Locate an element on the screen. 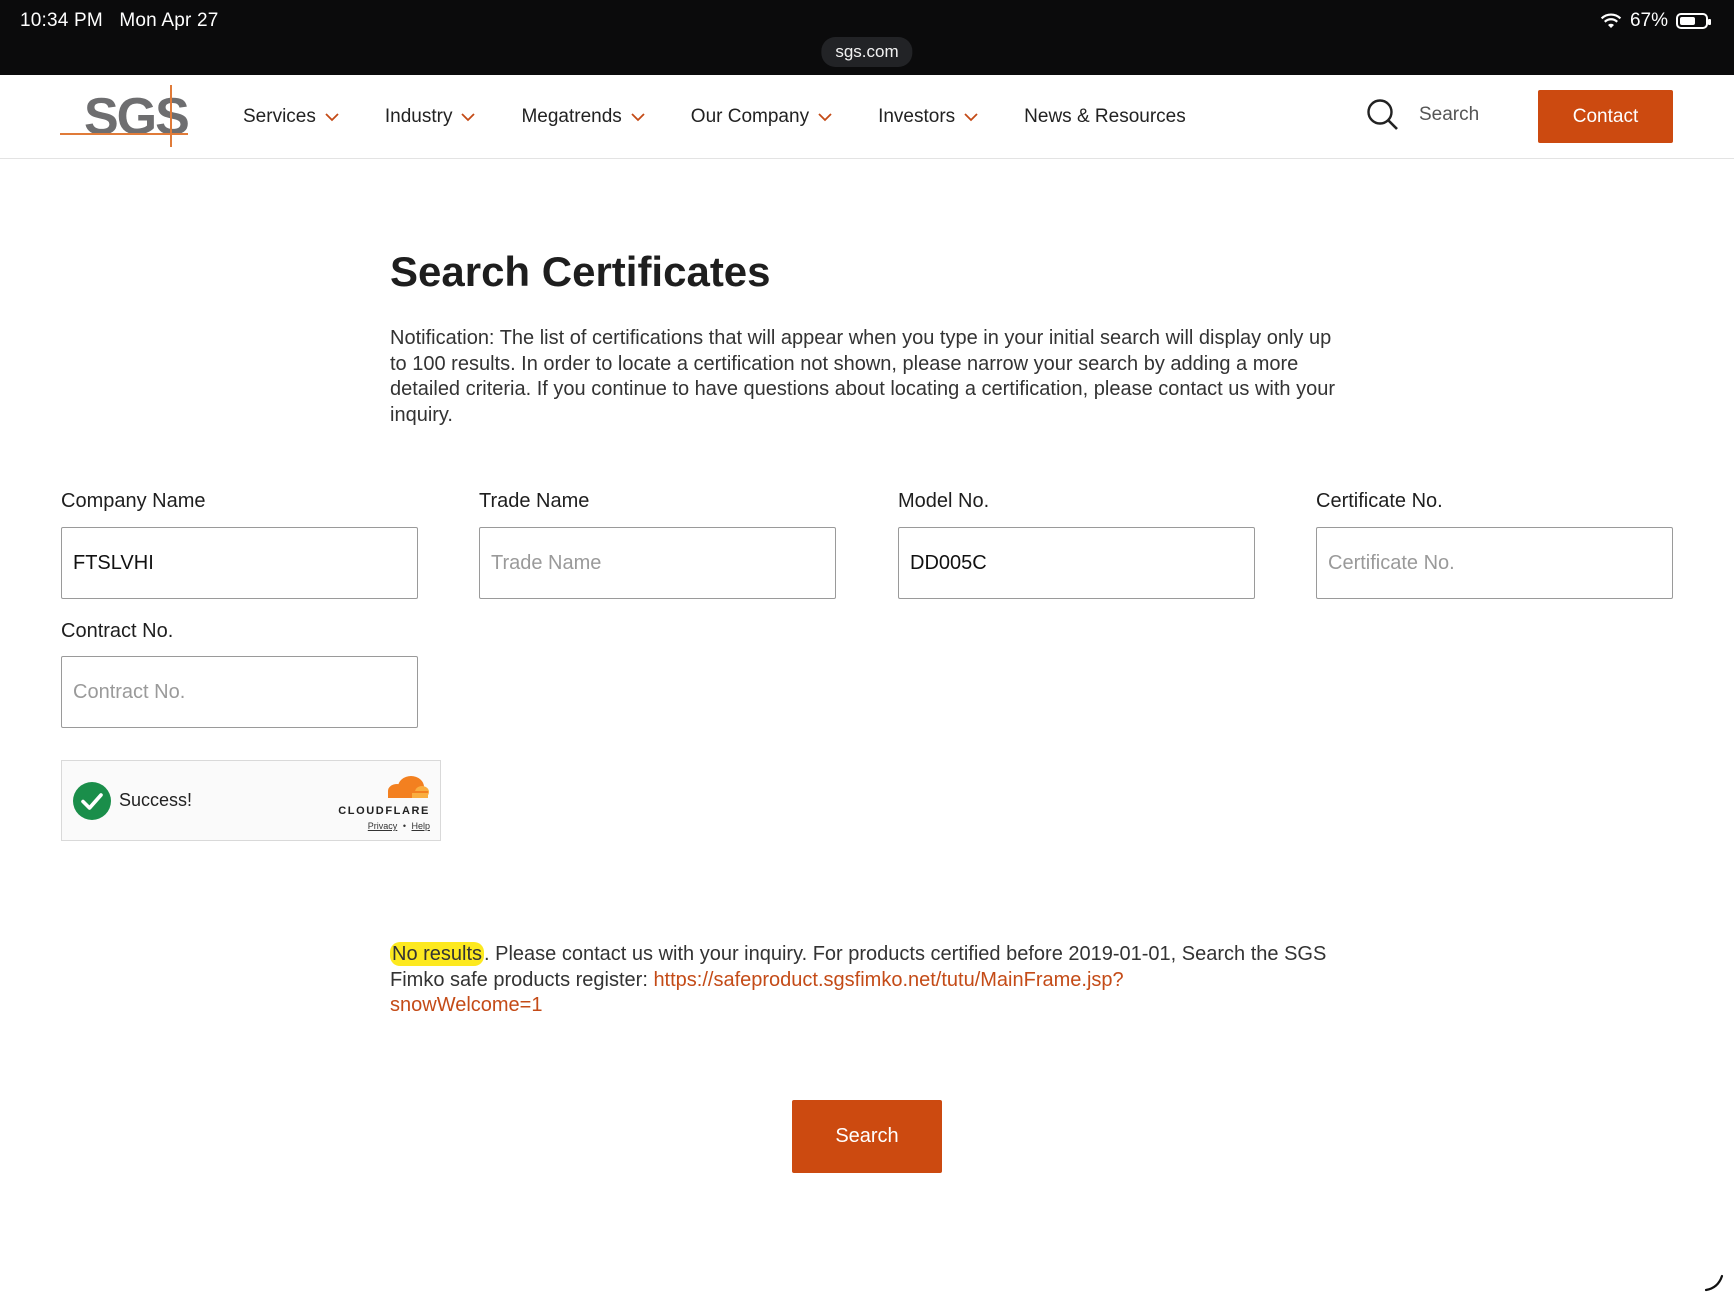 The width and height of the screenshot is (1734, 1300). no-results-highlight: No results is located at coordinates (437, 954).